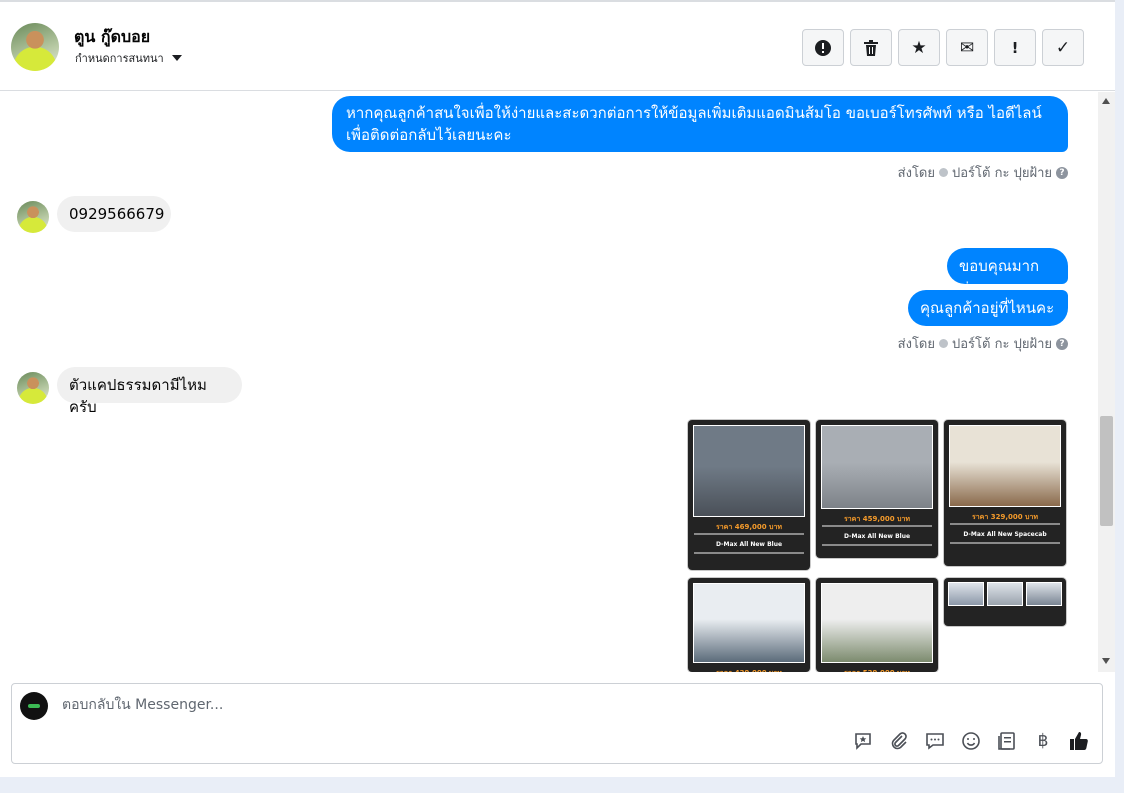  I want to click on mail-icon: ✉, so click(967, 47).